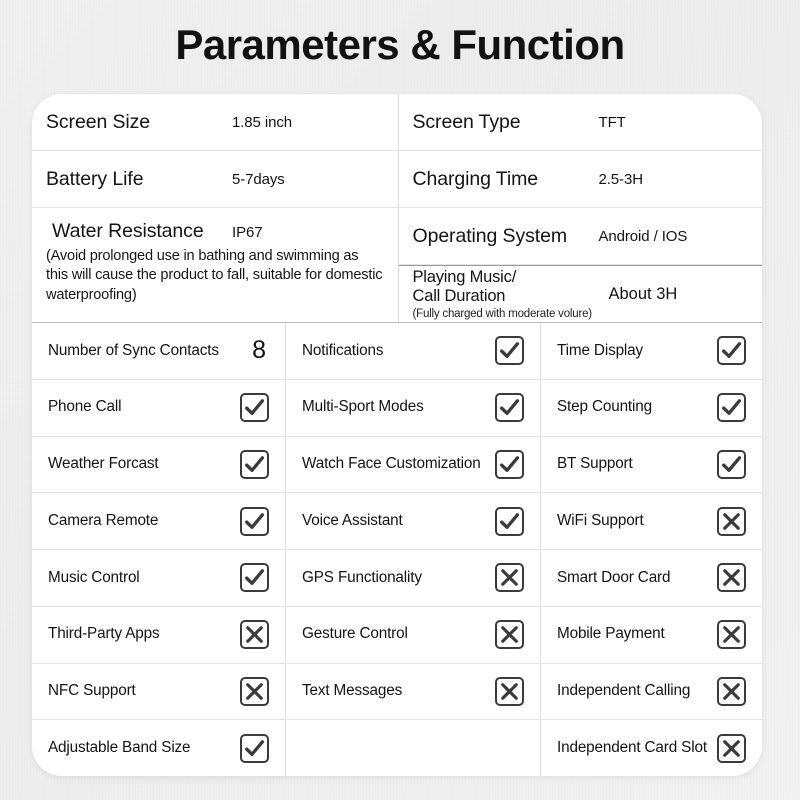 This screenshot has width=800, height=800. Describe the element at coordinates (580, 236) in the screenshot. I see `spec-row-operating-system: Operating System Android / IOS` at that location.